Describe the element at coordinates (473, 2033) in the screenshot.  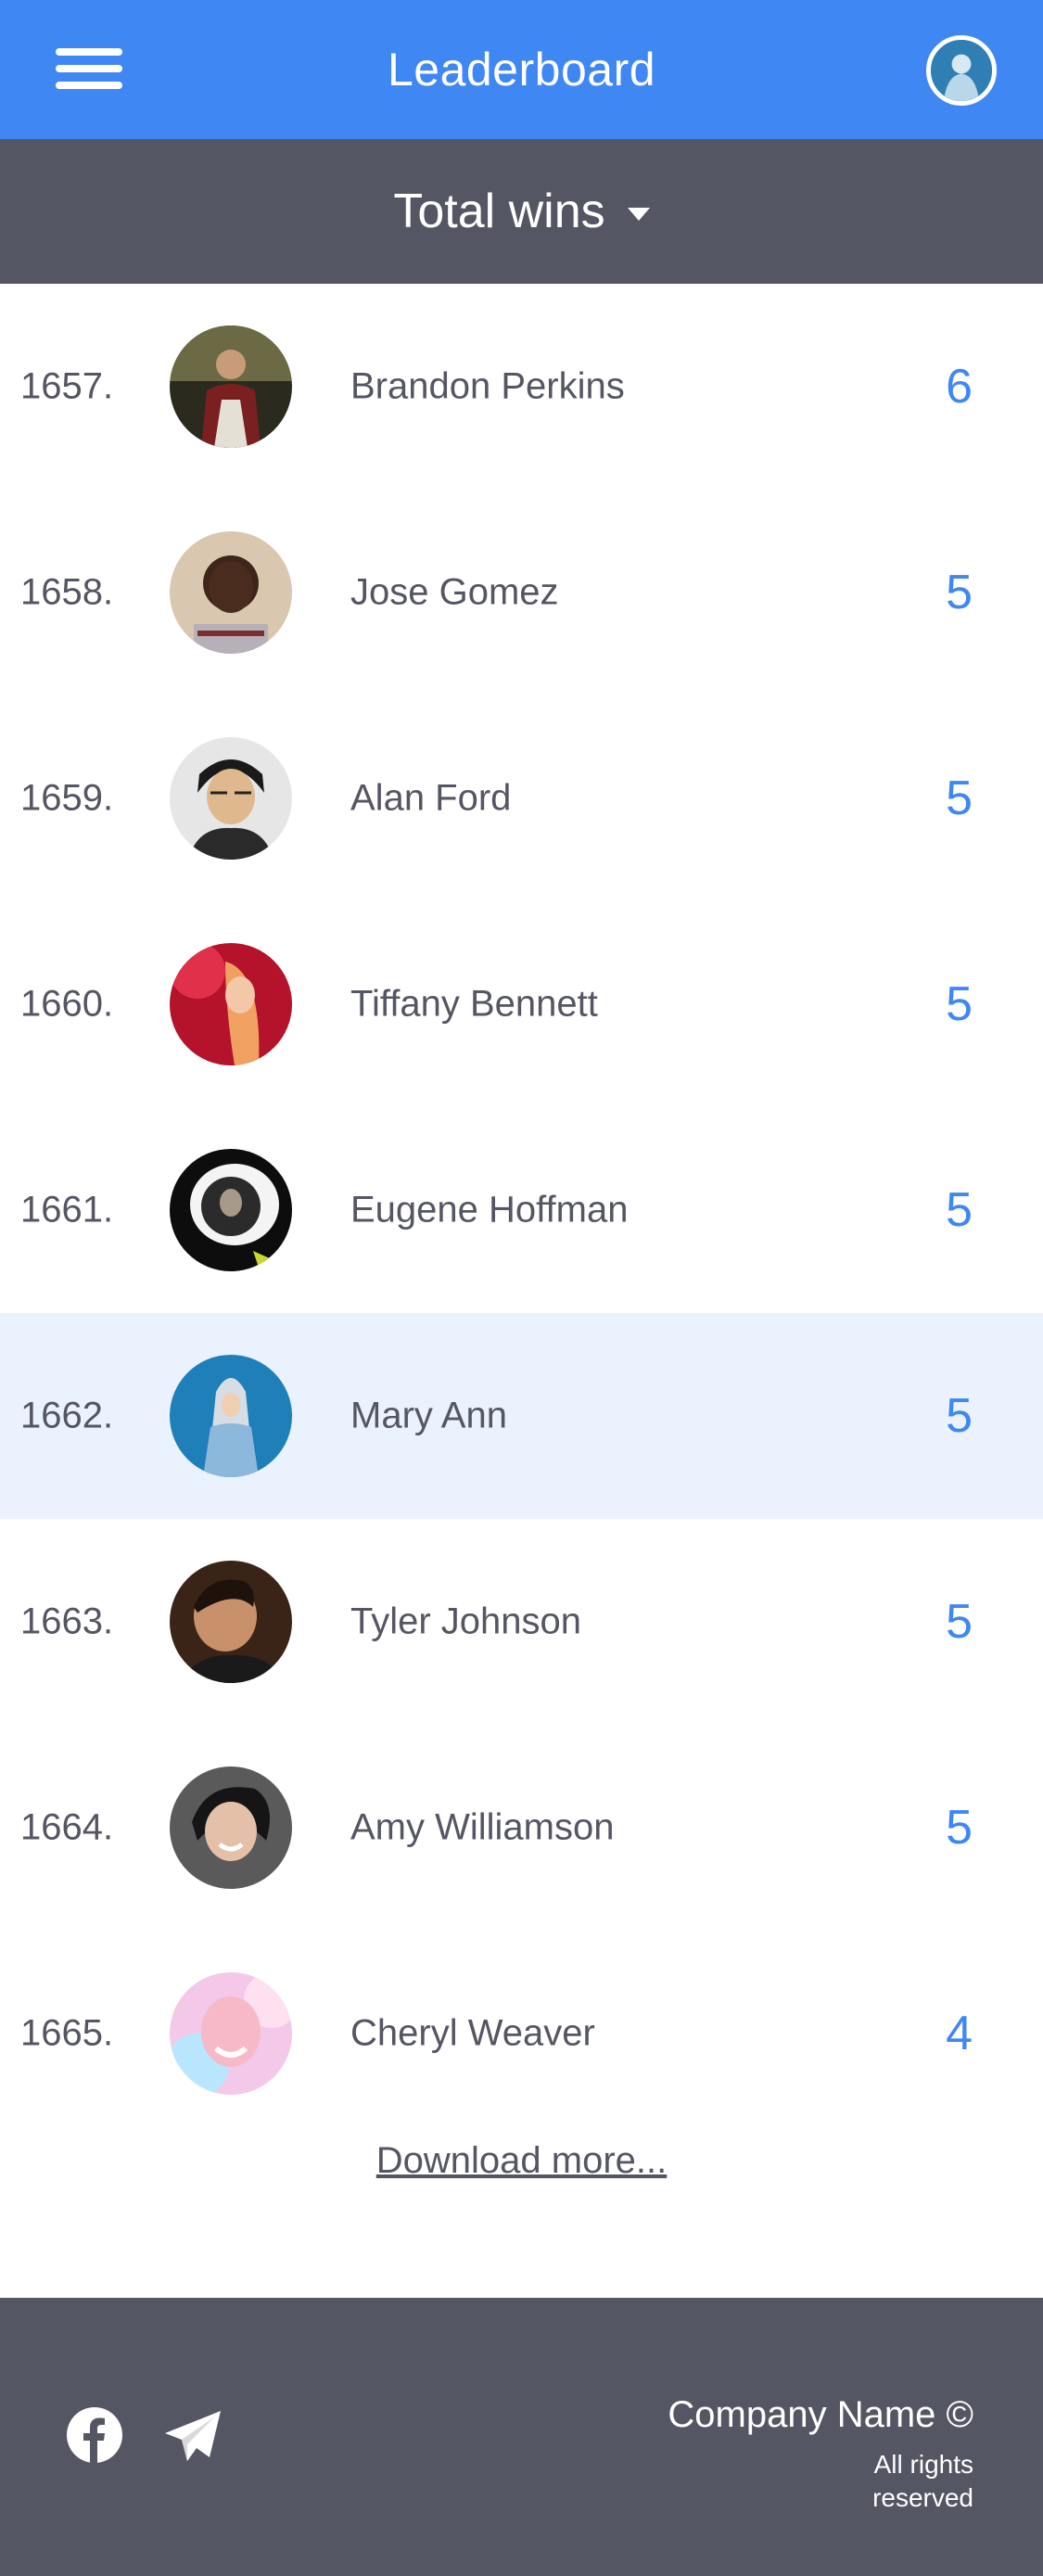
I see `player-name: Cheryl Weaver` at that location.